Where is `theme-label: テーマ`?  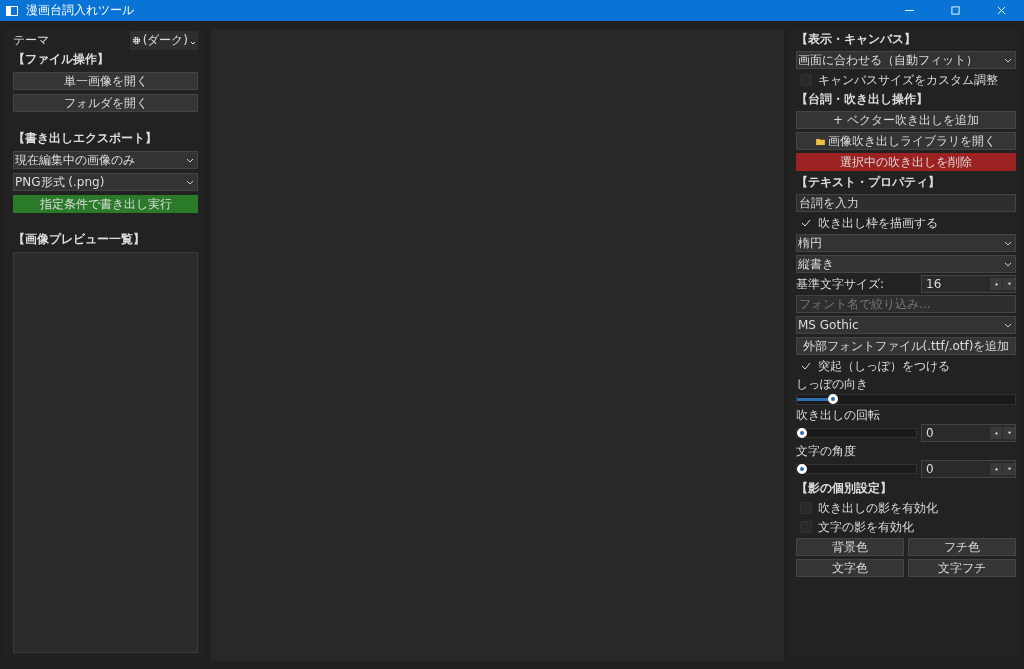 theme-label: テーマ is located at coordinates (31, 40).